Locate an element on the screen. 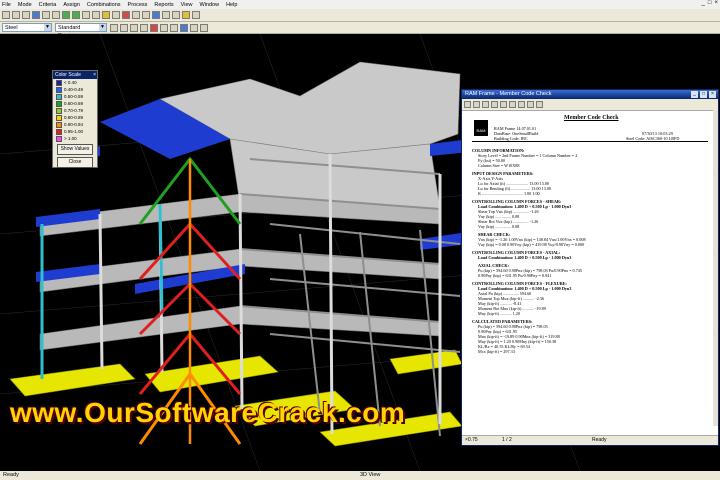 This screenshot has height=480, width=720. material-select: Steel ▼ is located at coordinates (27, 27).